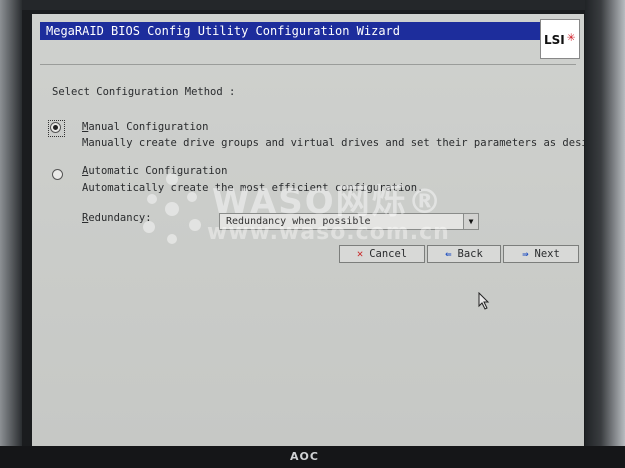  Describe the element at coordinates (470, 254) in the screenshot. I see `back-button-label: Back` at that location.